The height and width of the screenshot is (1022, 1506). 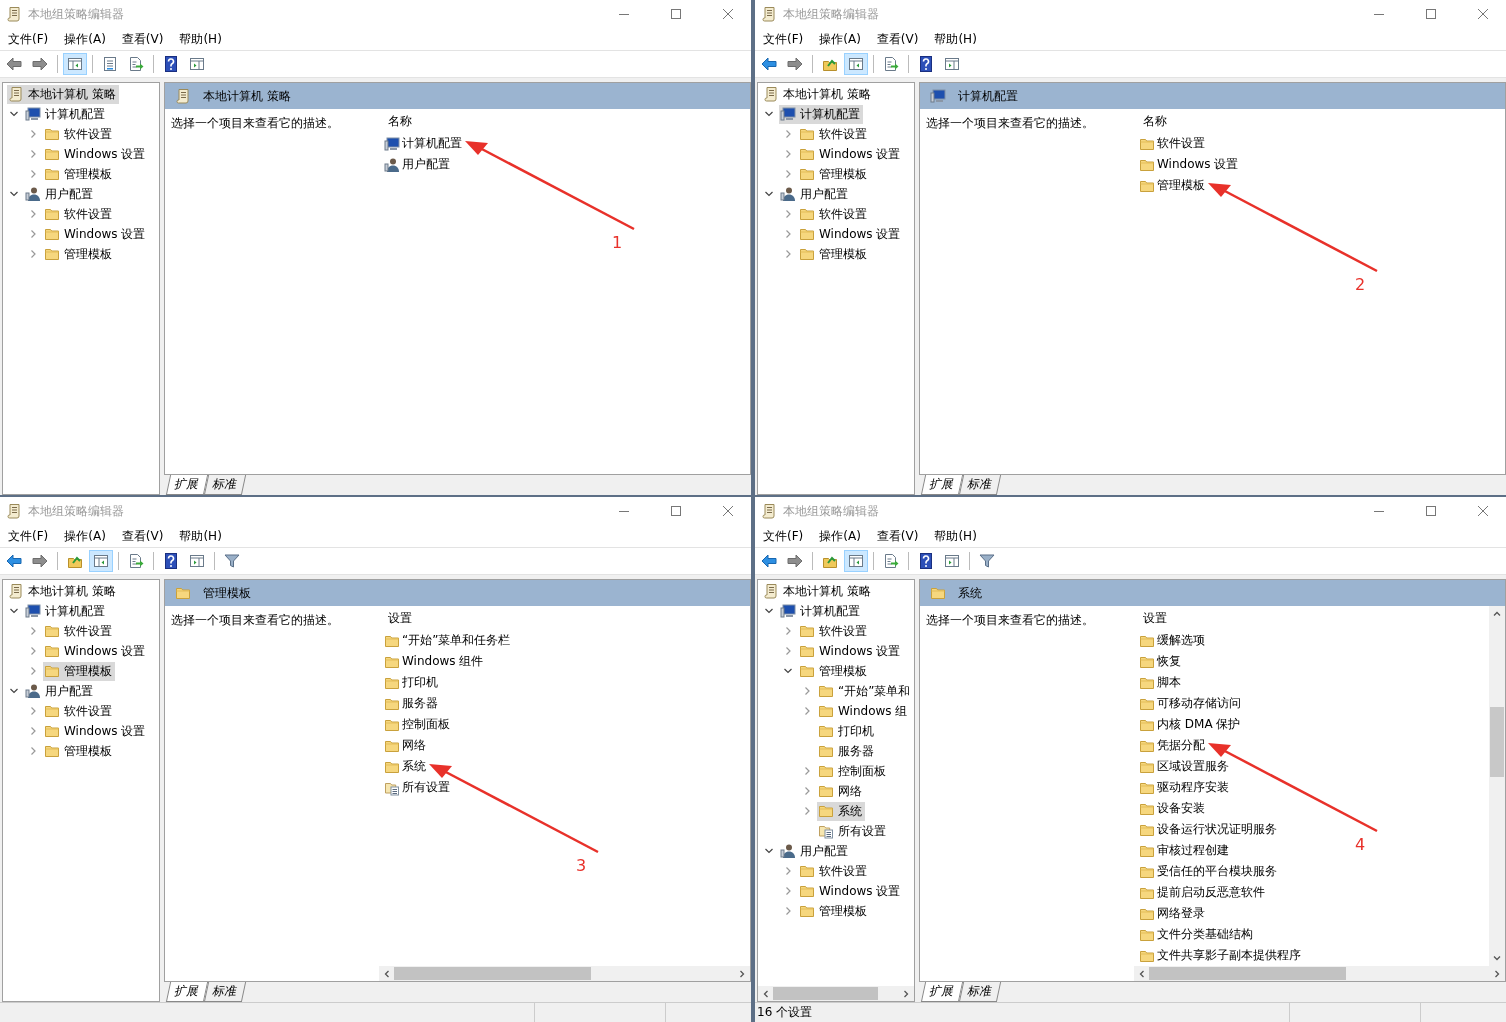 I want to click on vertical-scrollbar, so click(x=1497, y=786).